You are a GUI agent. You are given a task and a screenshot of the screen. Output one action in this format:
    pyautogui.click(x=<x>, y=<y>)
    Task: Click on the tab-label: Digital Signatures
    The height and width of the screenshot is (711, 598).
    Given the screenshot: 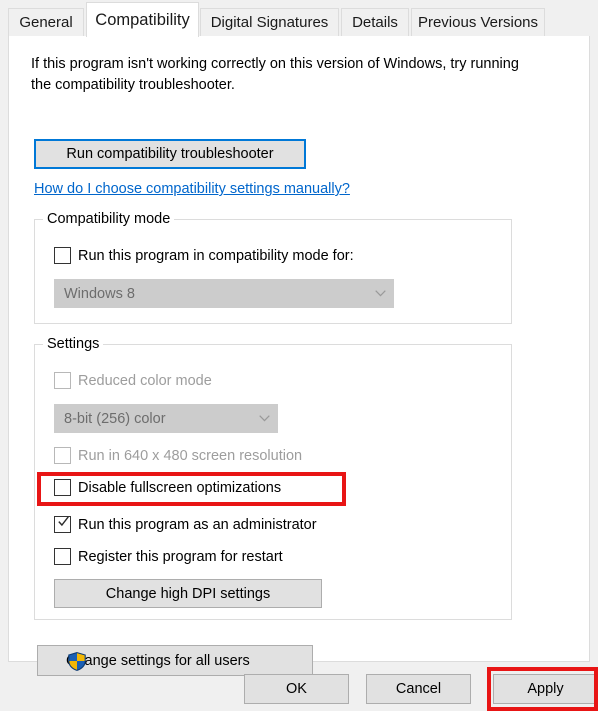 What is the action you would take?
    pyautogui.click(x=269, y=22)
    